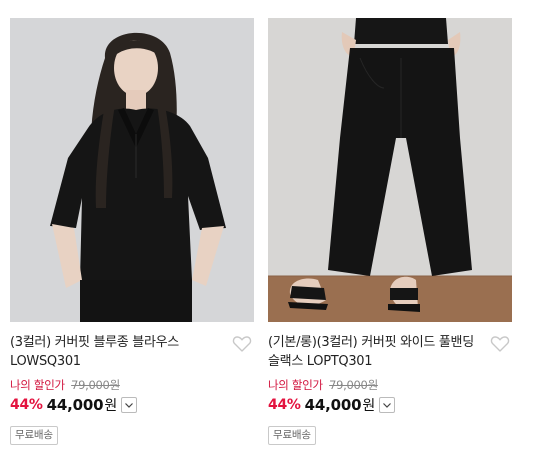  What do you see at coordinates (117, 352) in the screenshot?
I see `product-name: (3컬러) 커버핏 블루종 블라우스 LOWSQ301` at bounding box center [117, 352].